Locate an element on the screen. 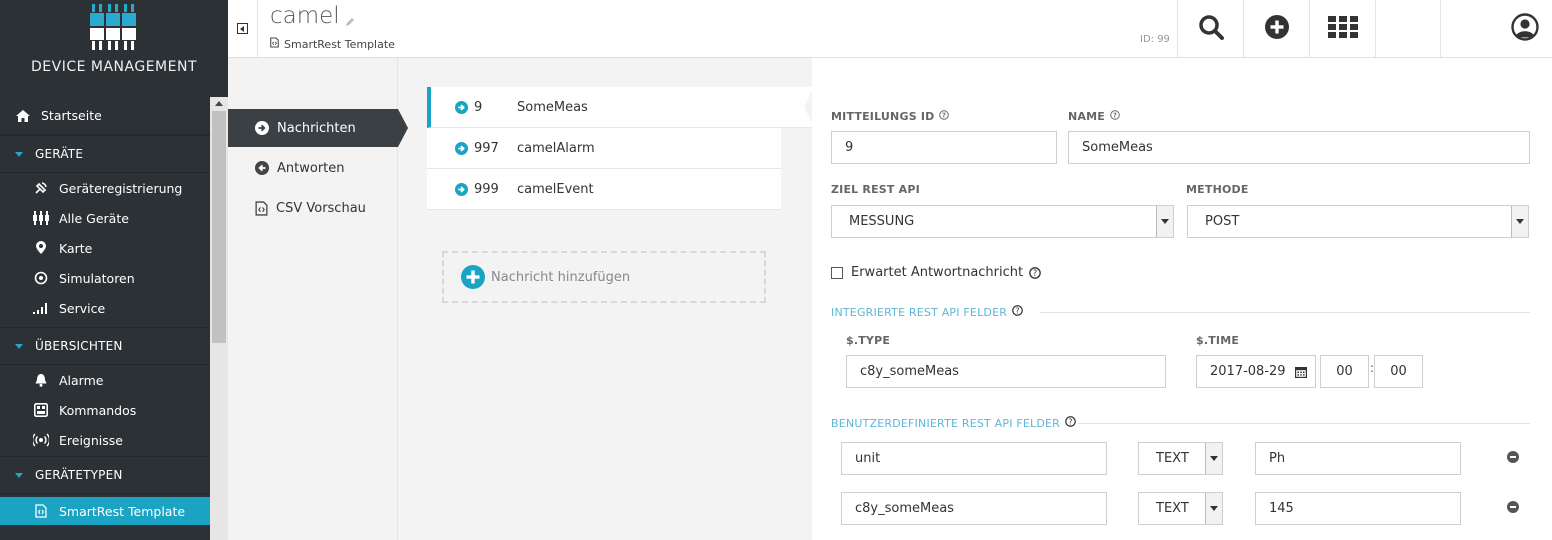 The height and width of the screenshot is (540, 1552). sidebar-item-label: SmartRest Template is located at coordinates (122, 511).